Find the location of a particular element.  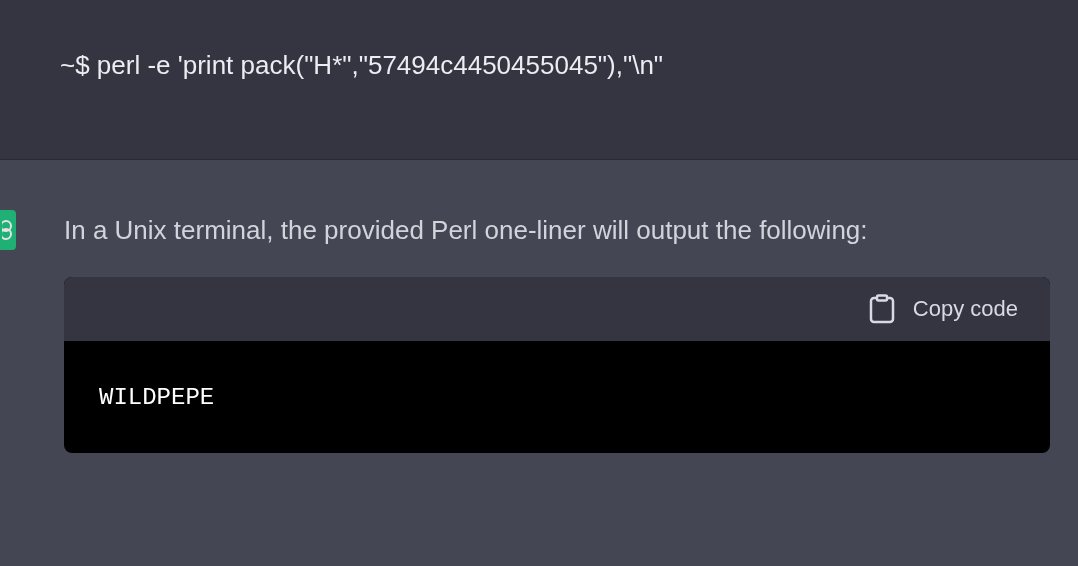

copy-code-button: Copy code is located at coordinates (943, 309).